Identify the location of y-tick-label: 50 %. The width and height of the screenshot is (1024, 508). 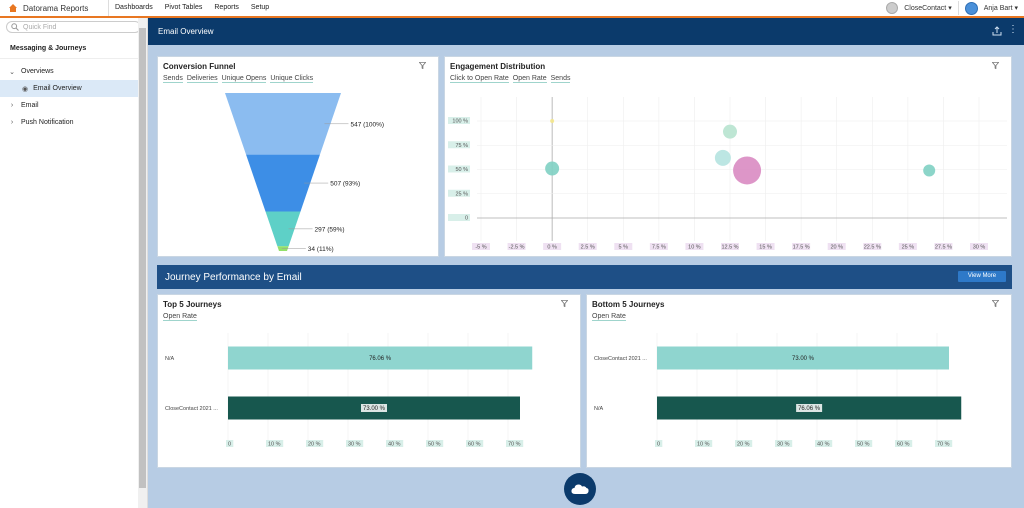
(461, 170).